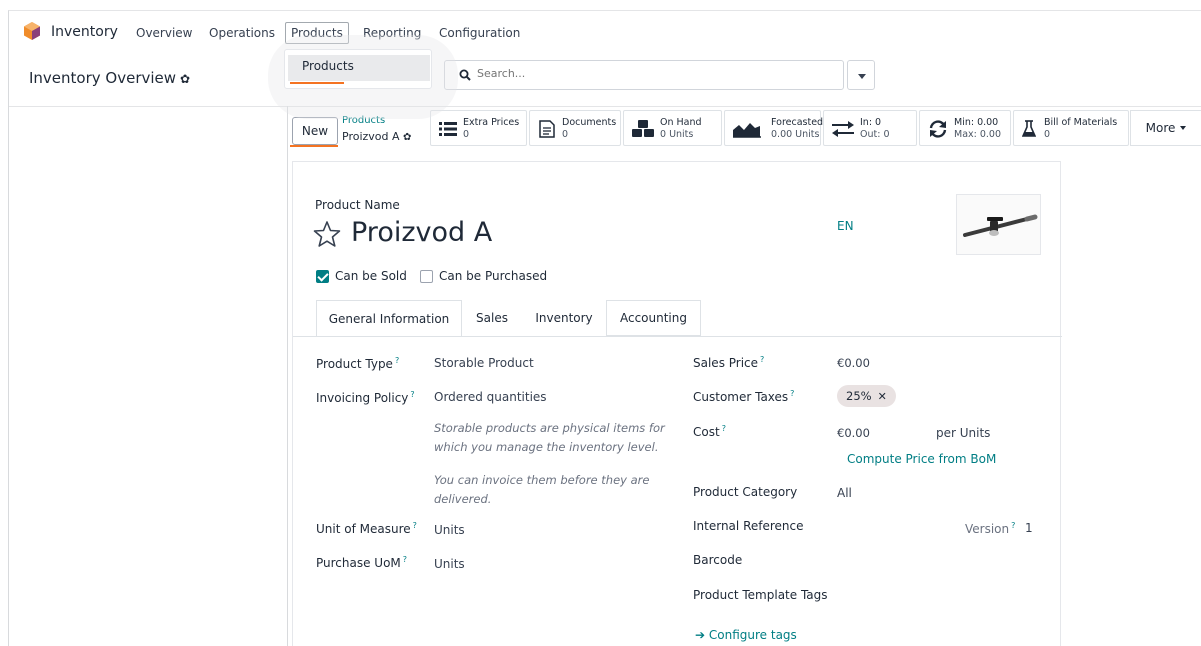 The height and width of the screenshot is (646, 1201). What do you see at coordinates (426, 276) in the screenshot?
I see `can-be-purchased-checkbox` at bounding box center [426, 276].